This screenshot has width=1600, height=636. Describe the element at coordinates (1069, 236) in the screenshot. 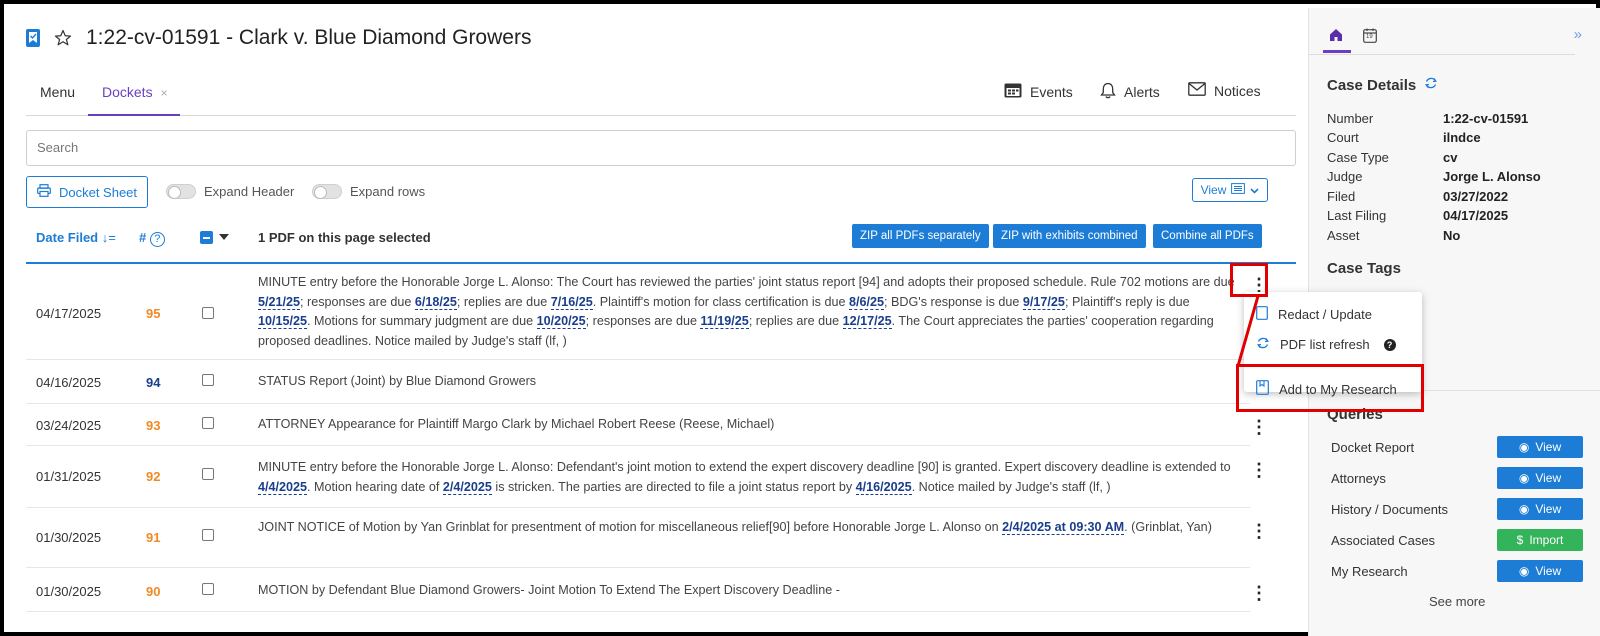

I see `zip-combined-button: ZIP with exhibits combined` at that location.